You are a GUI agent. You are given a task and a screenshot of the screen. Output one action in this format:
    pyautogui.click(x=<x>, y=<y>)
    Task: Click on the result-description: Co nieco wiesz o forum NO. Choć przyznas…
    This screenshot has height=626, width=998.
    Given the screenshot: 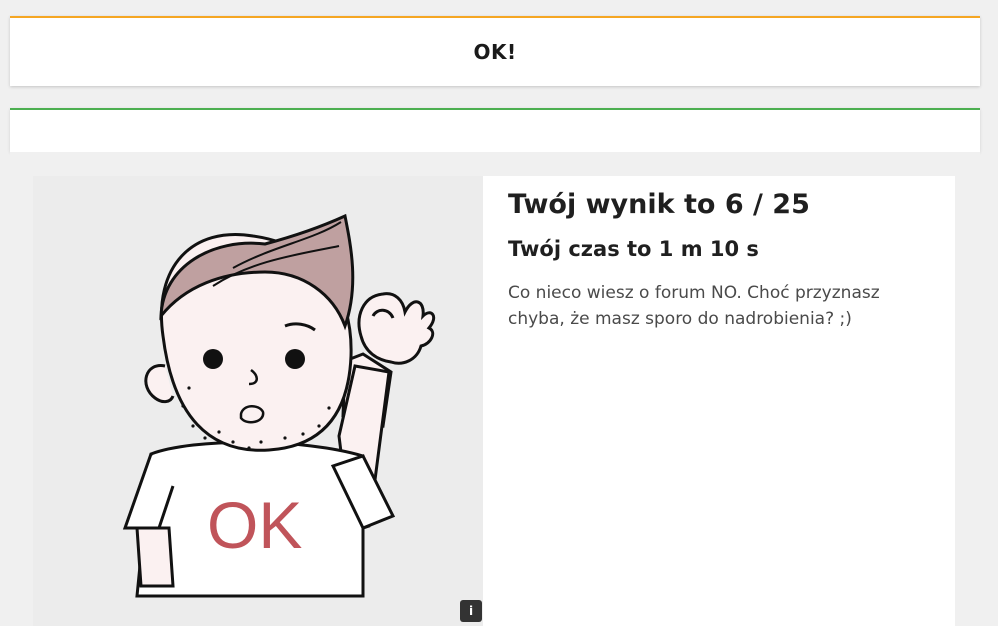 What is the action you would take?
    pyautogui.click(x=694, y=306)
    